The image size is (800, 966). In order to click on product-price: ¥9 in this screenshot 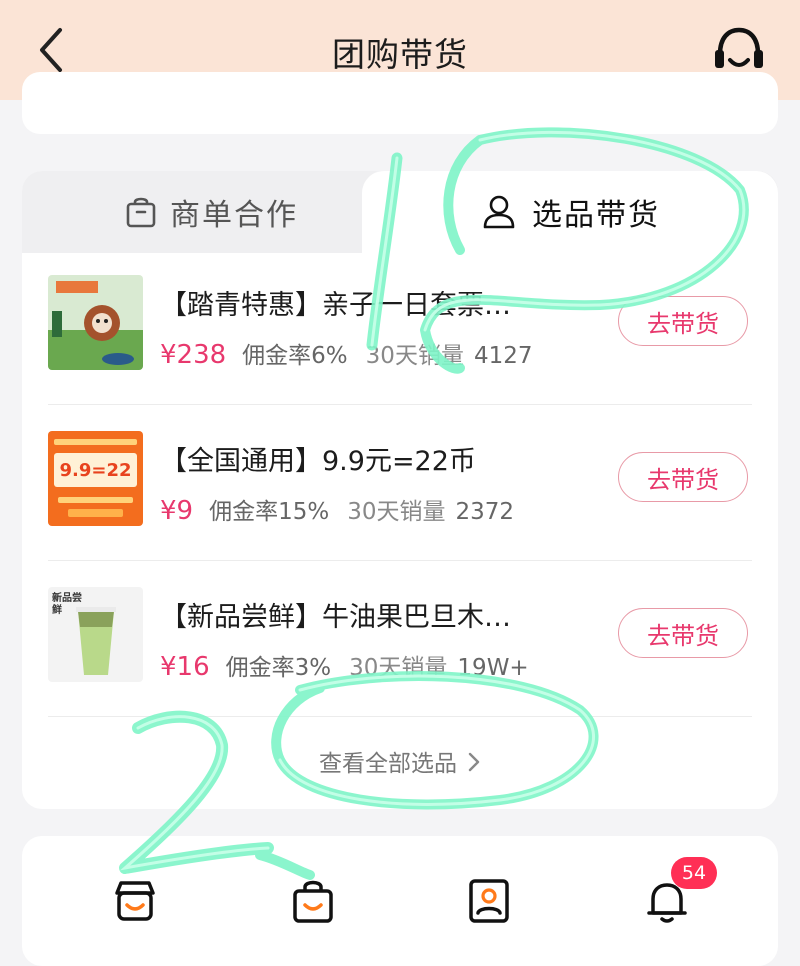, I will do `click(177, 511)`.